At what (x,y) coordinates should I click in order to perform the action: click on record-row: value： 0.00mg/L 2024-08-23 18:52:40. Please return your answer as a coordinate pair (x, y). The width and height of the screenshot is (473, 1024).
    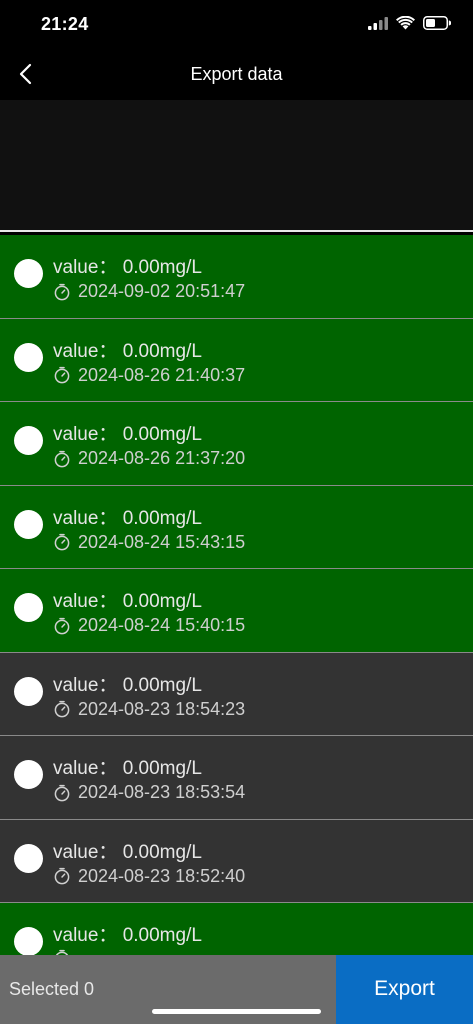
    Looking at the image, I should click on (236, 861).